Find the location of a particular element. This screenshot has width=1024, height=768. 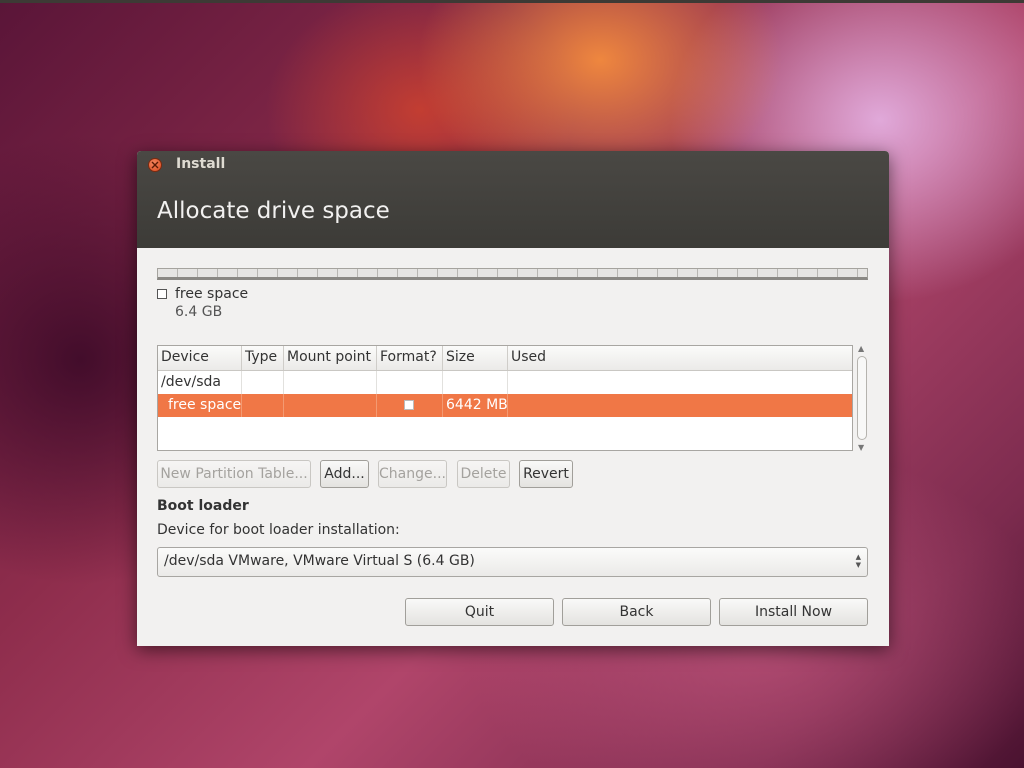

column-header-format: Format? is located at coordinates (410, 358).